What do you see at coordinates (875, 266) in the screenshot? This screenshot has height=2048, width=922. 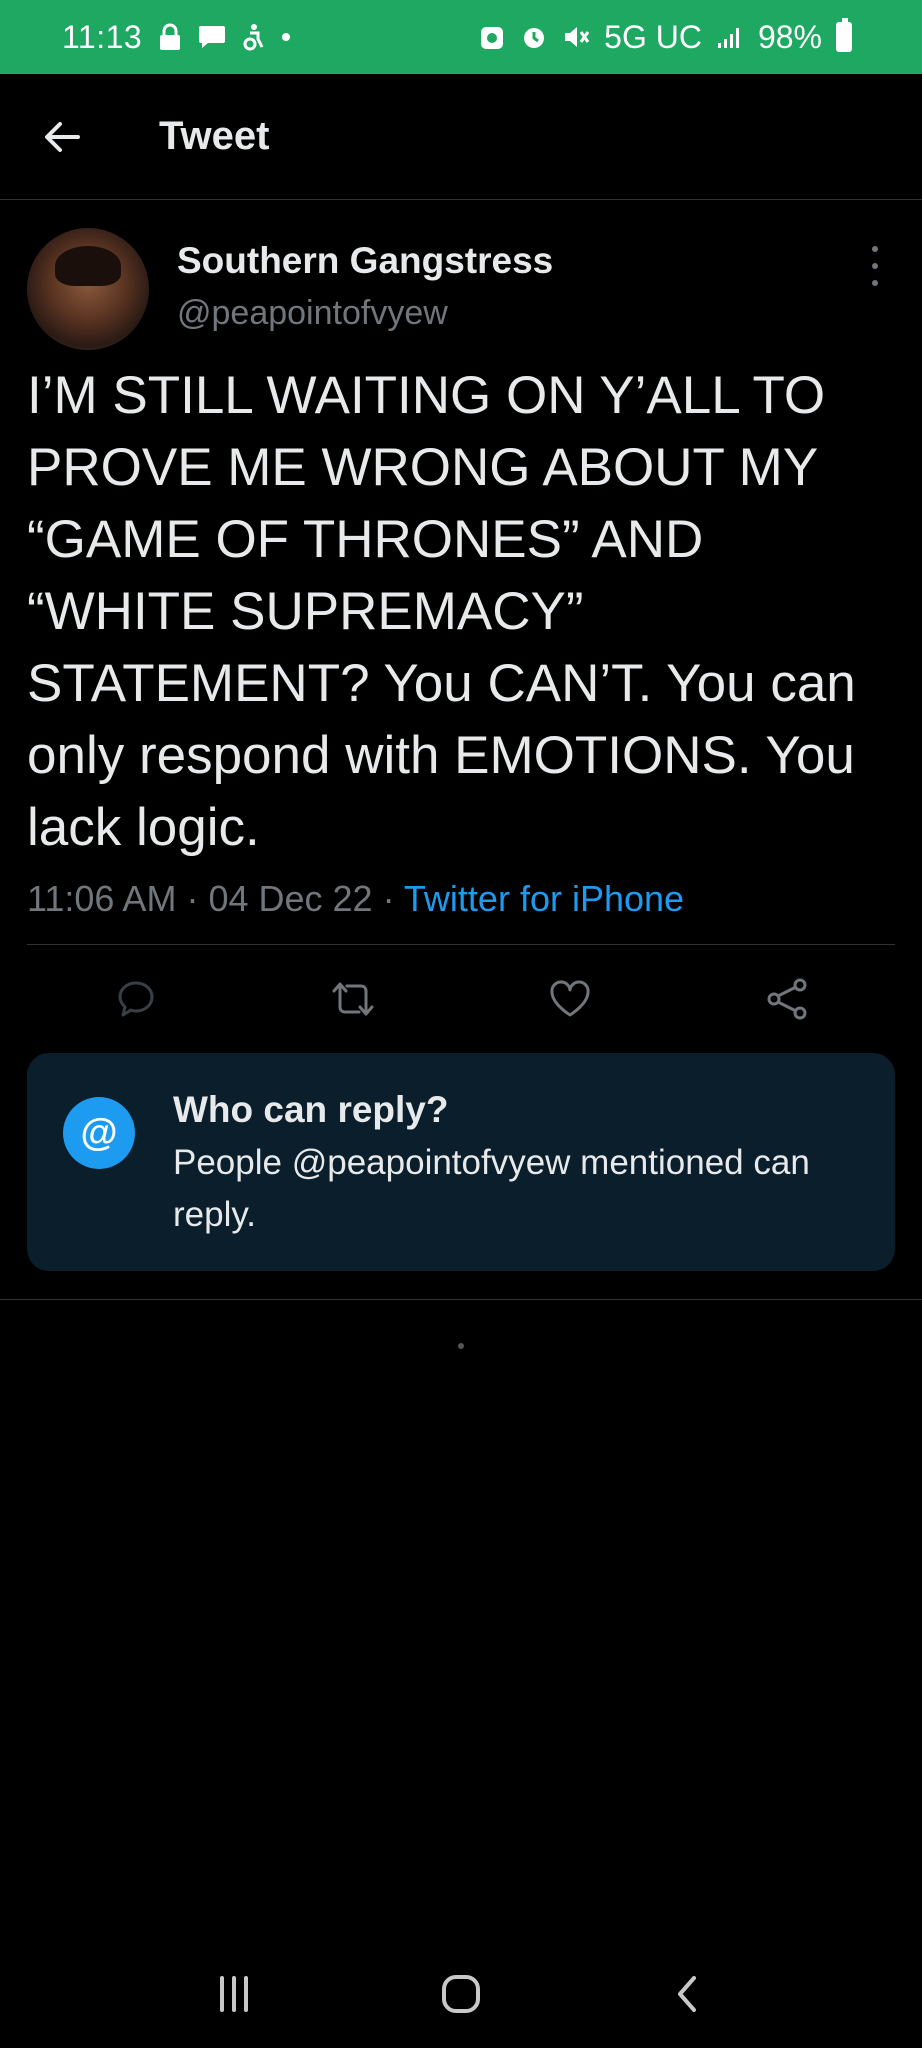 I see `more-options-icon` at bounding box center [875, 266].